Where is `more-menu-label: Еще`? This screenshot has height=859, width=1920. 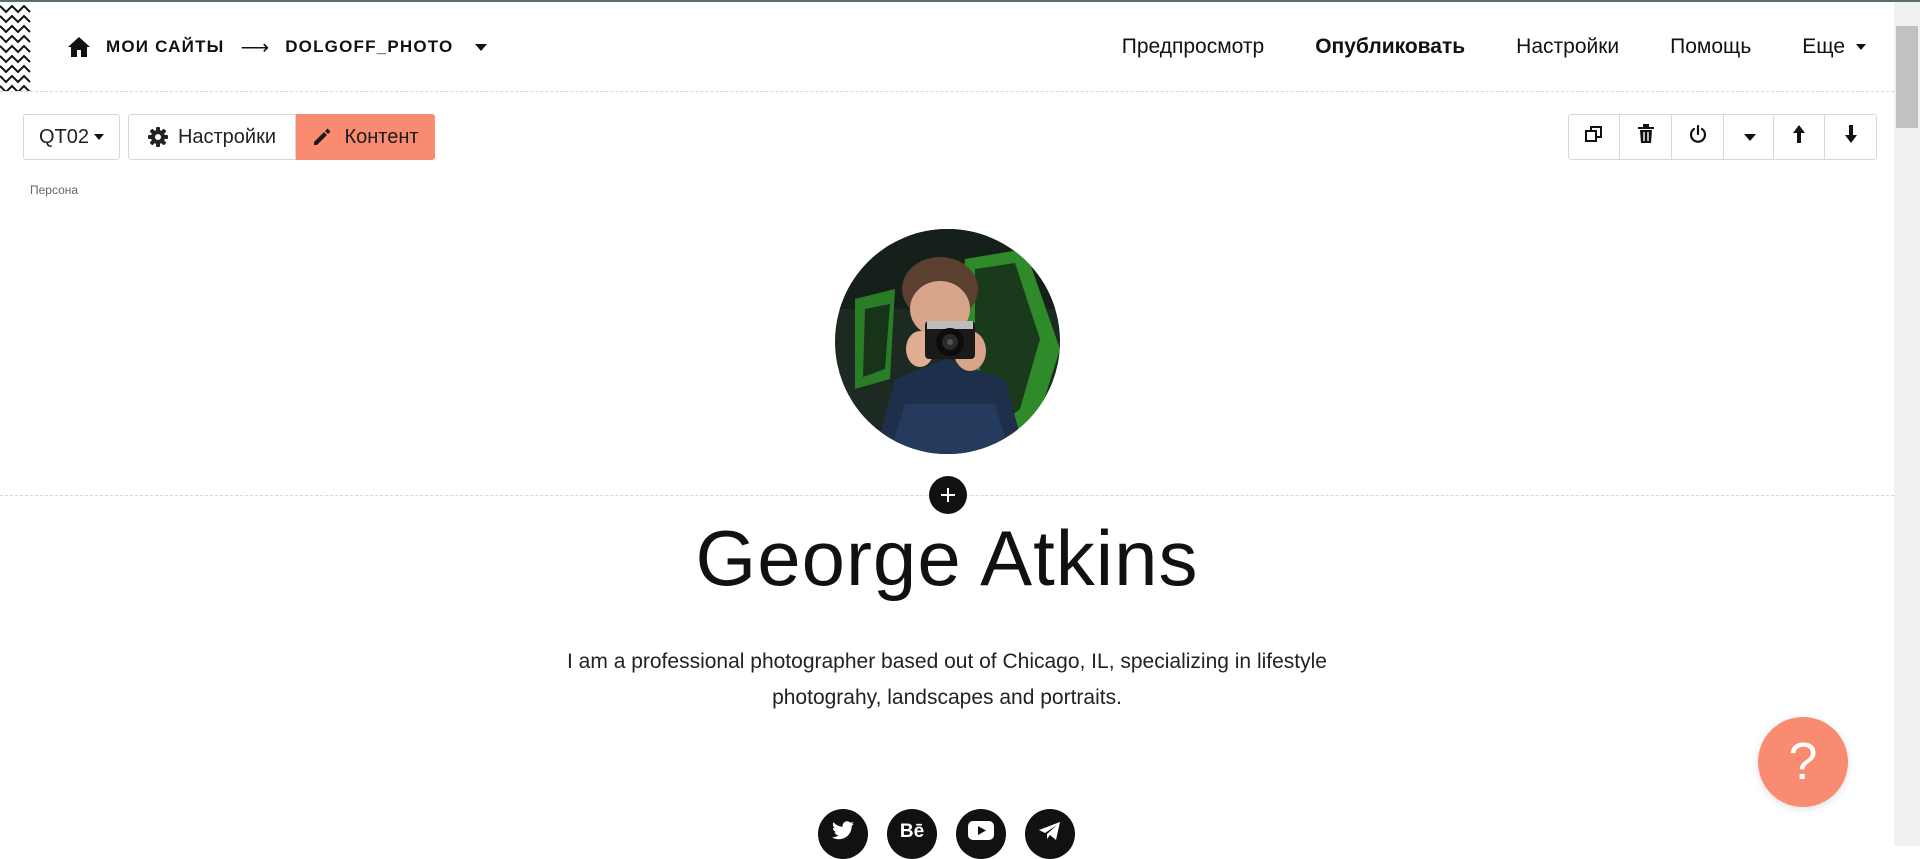 more-menu-label: Еще is located at coordinates (1823, 46).